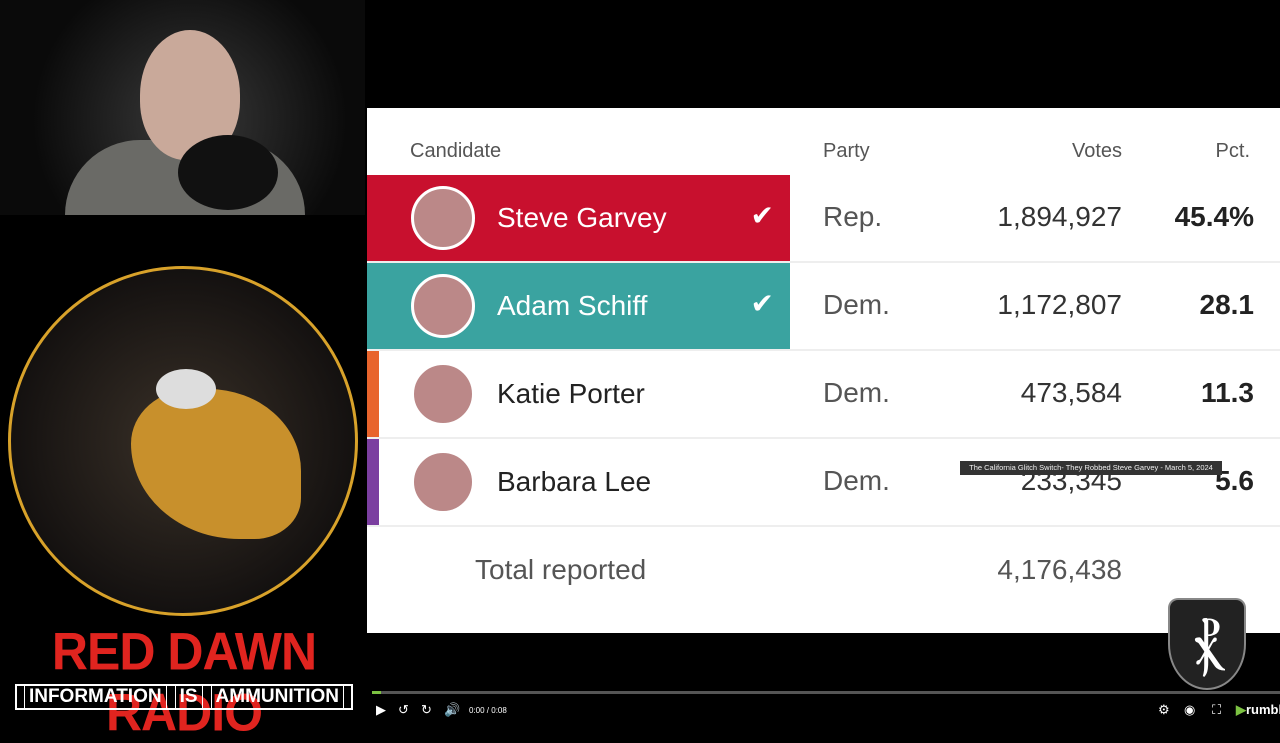  I want to click on pct: 28.1, so click(1227, 304).